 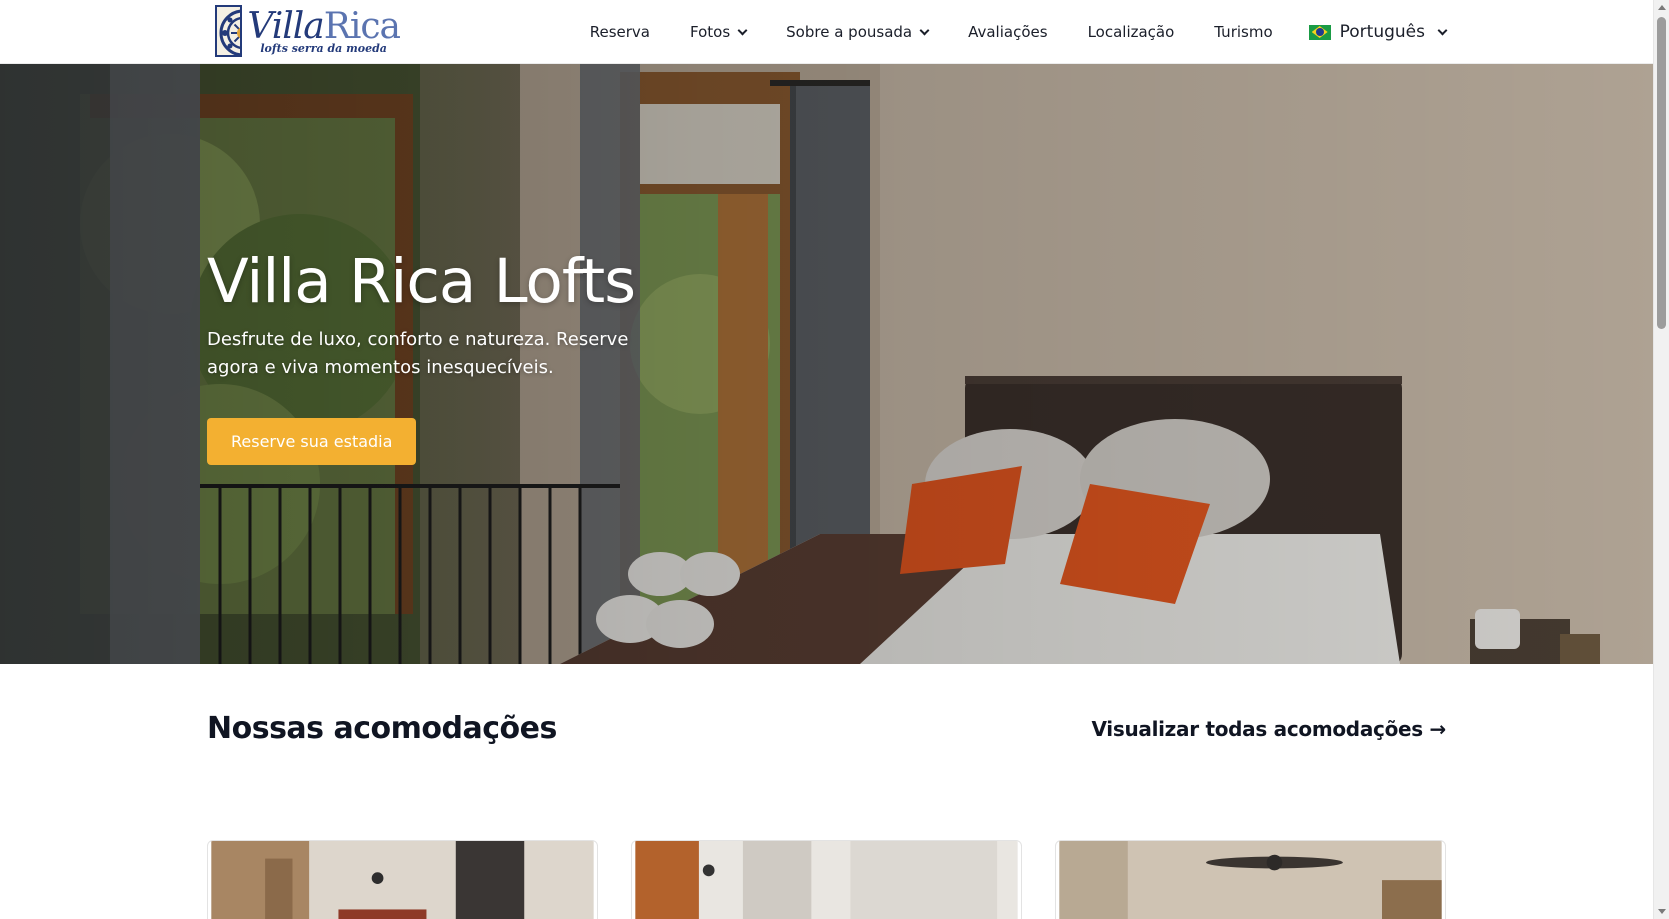 What do you see at coordinates (1662, 7) in the screenshot?
I see `scroll-up-arrow-icon` at bounding box center [1662, 7].